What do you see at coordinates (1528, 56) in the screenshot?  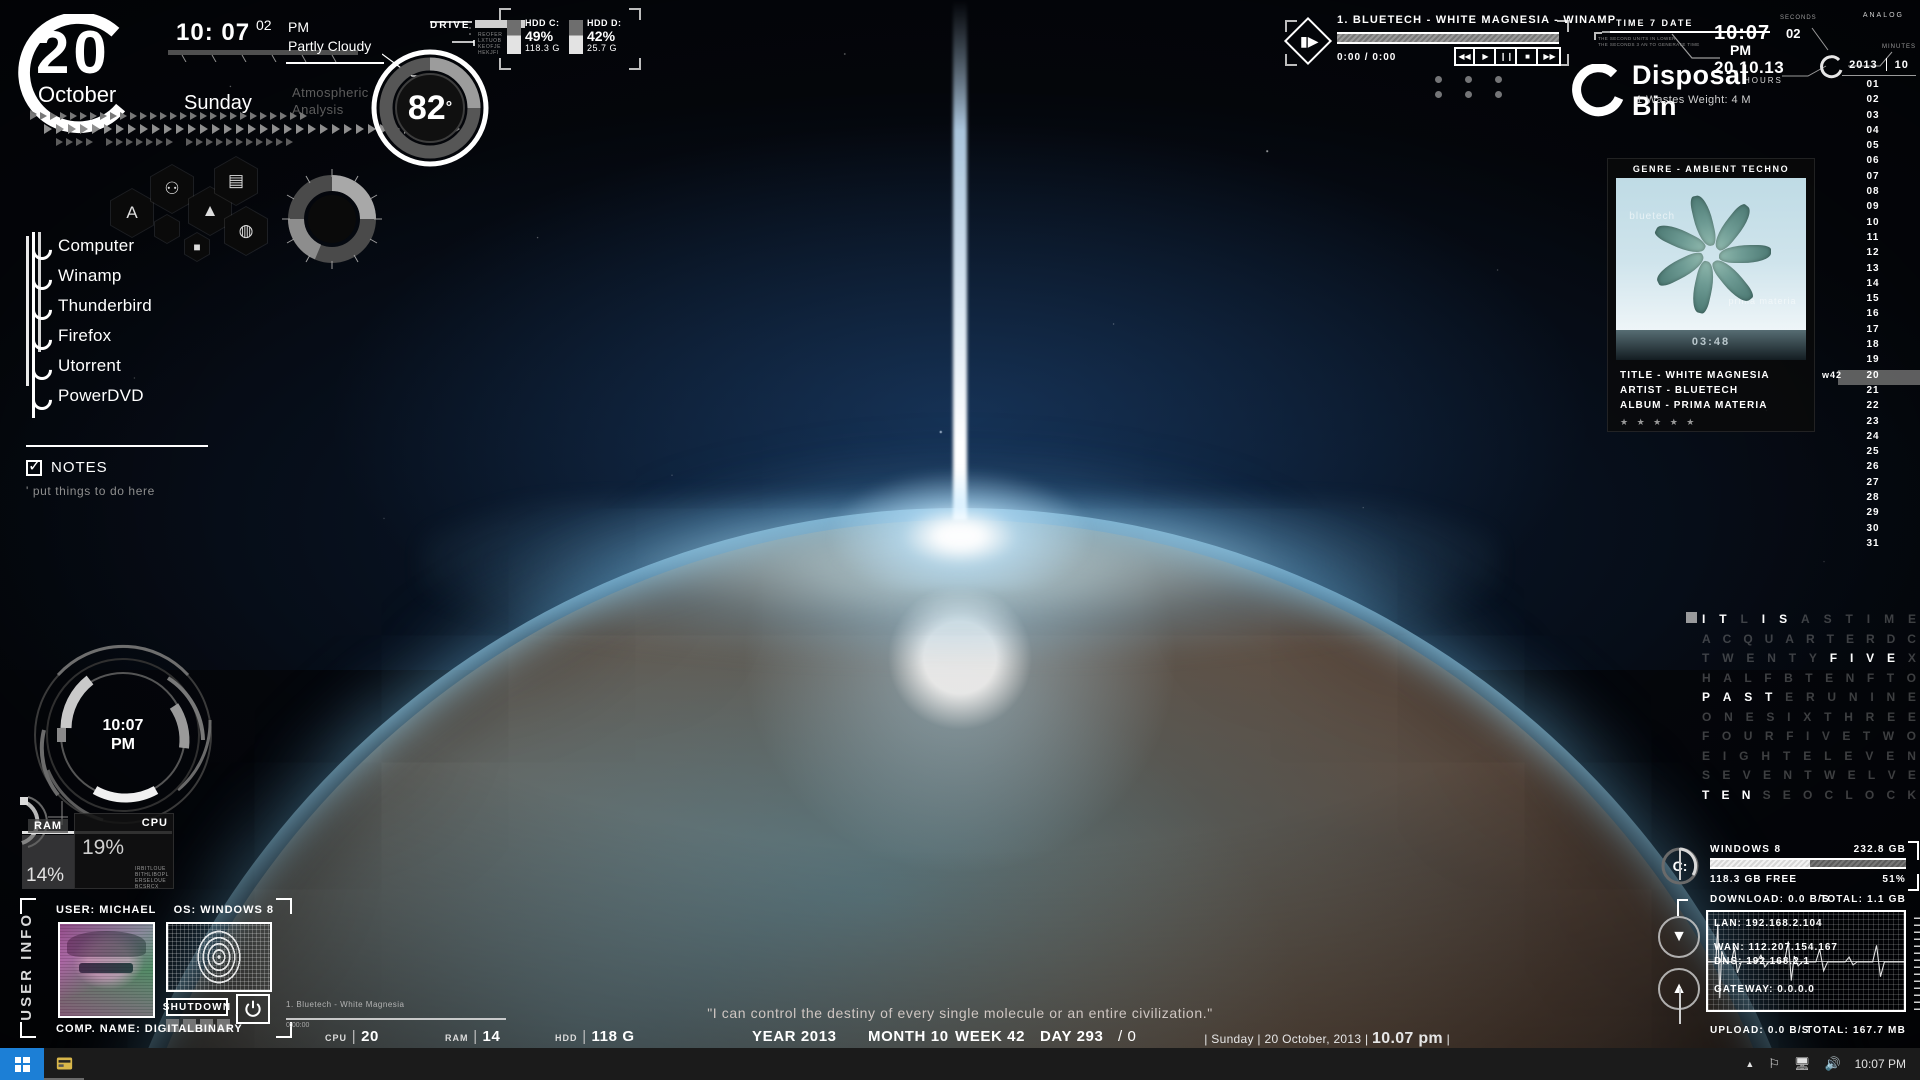 I see `winamp-stop-button: ■` at bounding box center [1528, 56].